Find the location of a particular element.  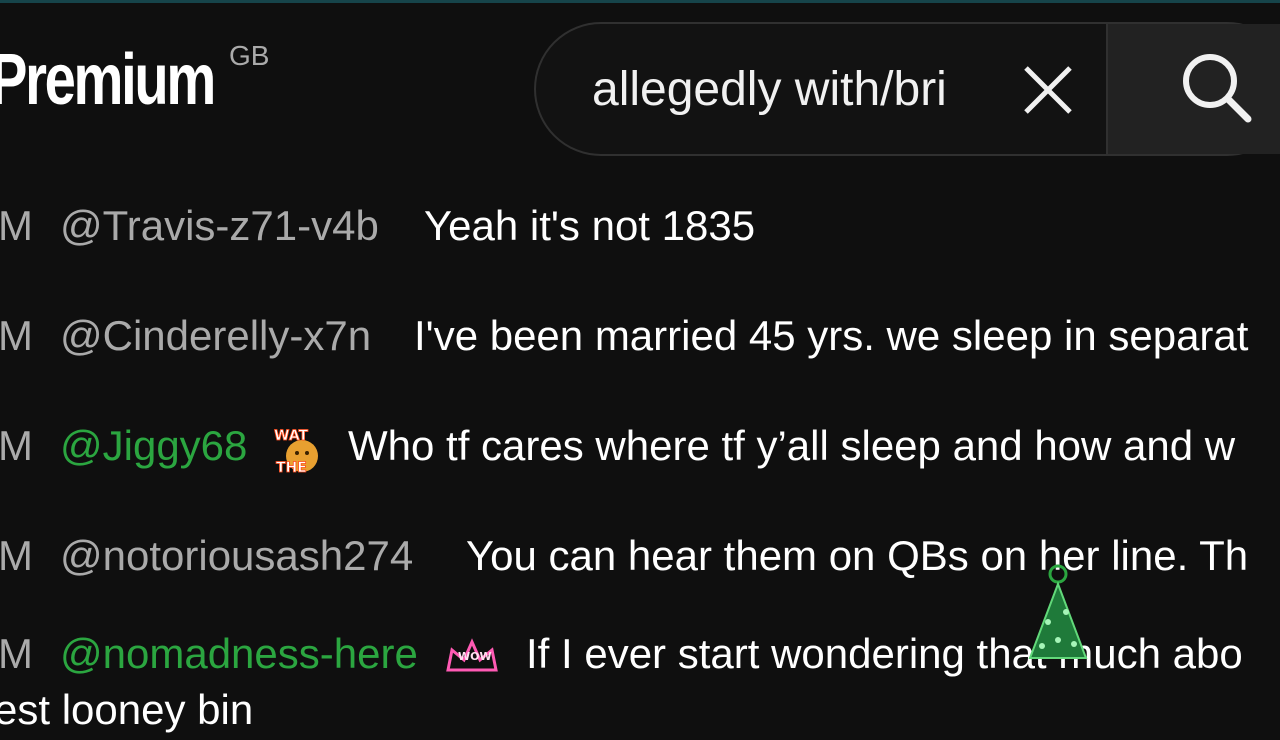

christmas-tree-icon is located at coordinates (1058, 611).